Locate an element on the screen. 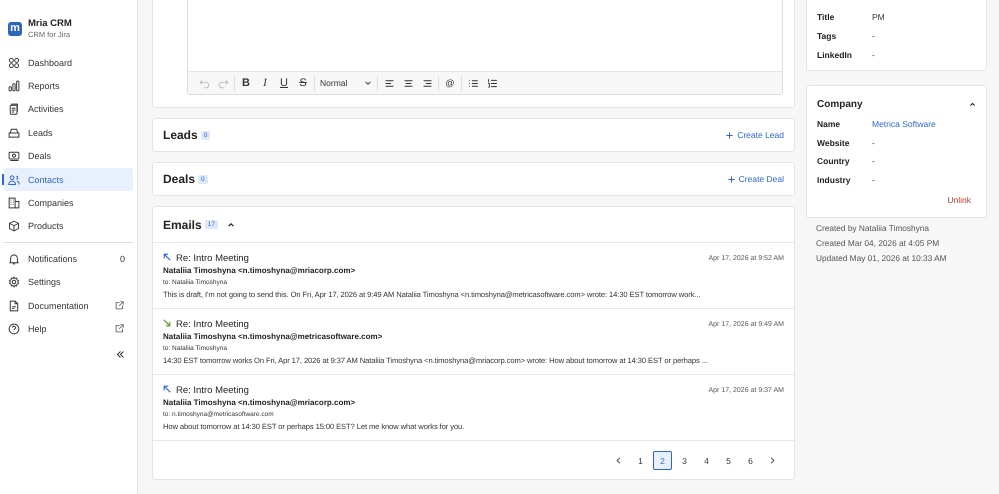 The width and height of the screenshot is (999, 494). collapse-icon is located at coordinates (120, 354).